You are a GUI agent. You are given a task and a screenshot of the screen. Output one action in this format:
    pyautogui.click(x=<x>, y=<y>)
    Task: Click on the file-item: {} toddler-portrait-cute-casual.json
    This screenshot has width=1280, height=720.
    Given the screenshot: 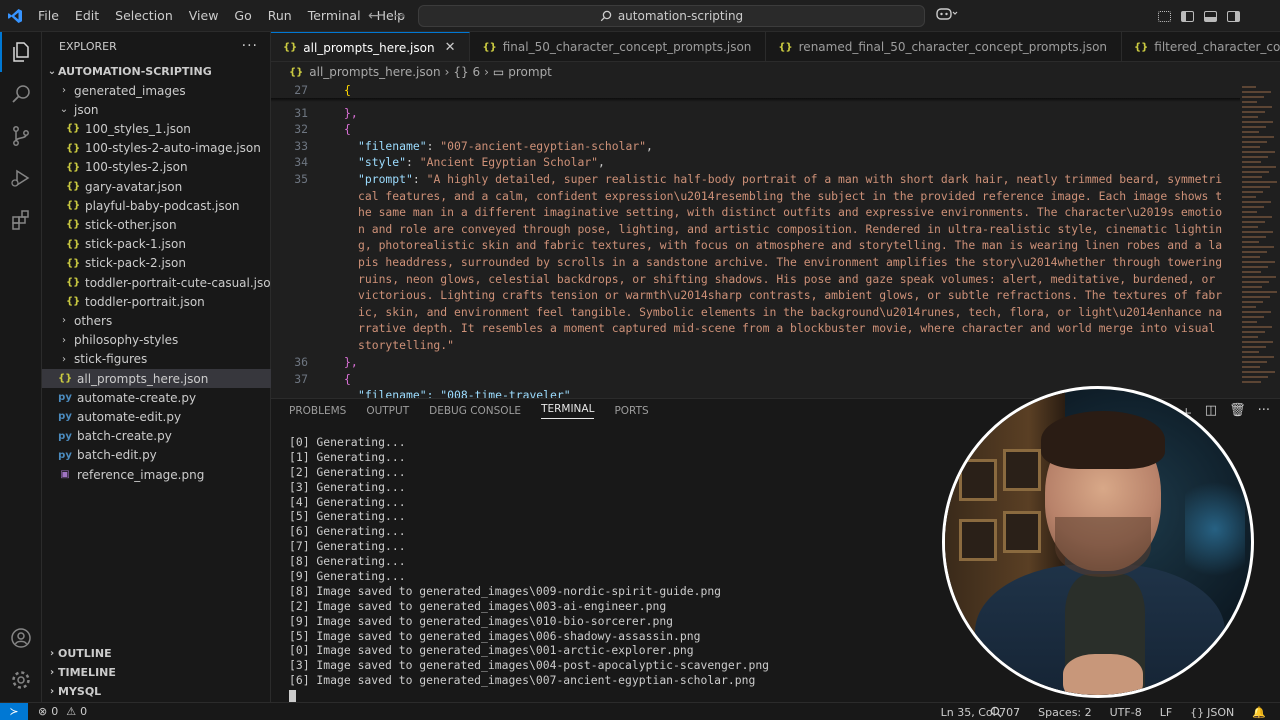 What is the action you would take?
    pyautogui.click(x=160, y=282)
    